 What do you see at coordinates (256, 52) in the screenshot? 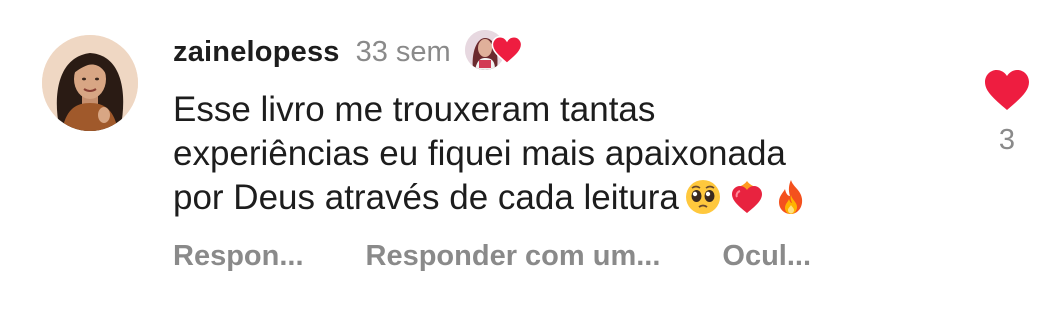
I see `username: zainelopess` at bounding box center [256, 52].